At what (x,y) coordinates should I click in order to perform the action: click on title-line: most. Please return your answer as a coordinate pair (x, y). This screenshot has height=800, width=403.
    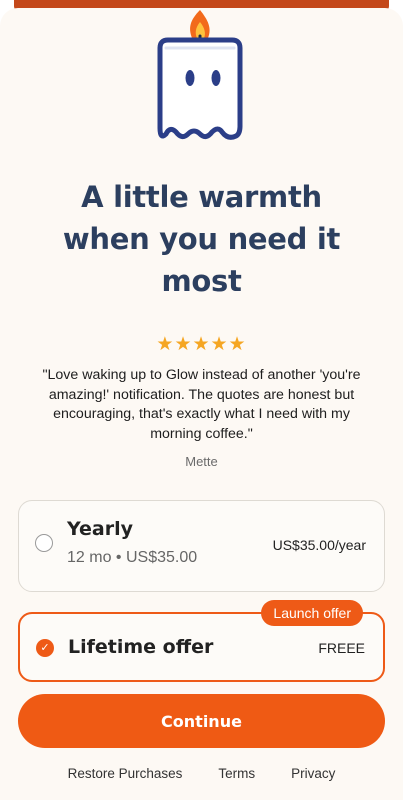
    Looking at the image, I should click on (201, 281).